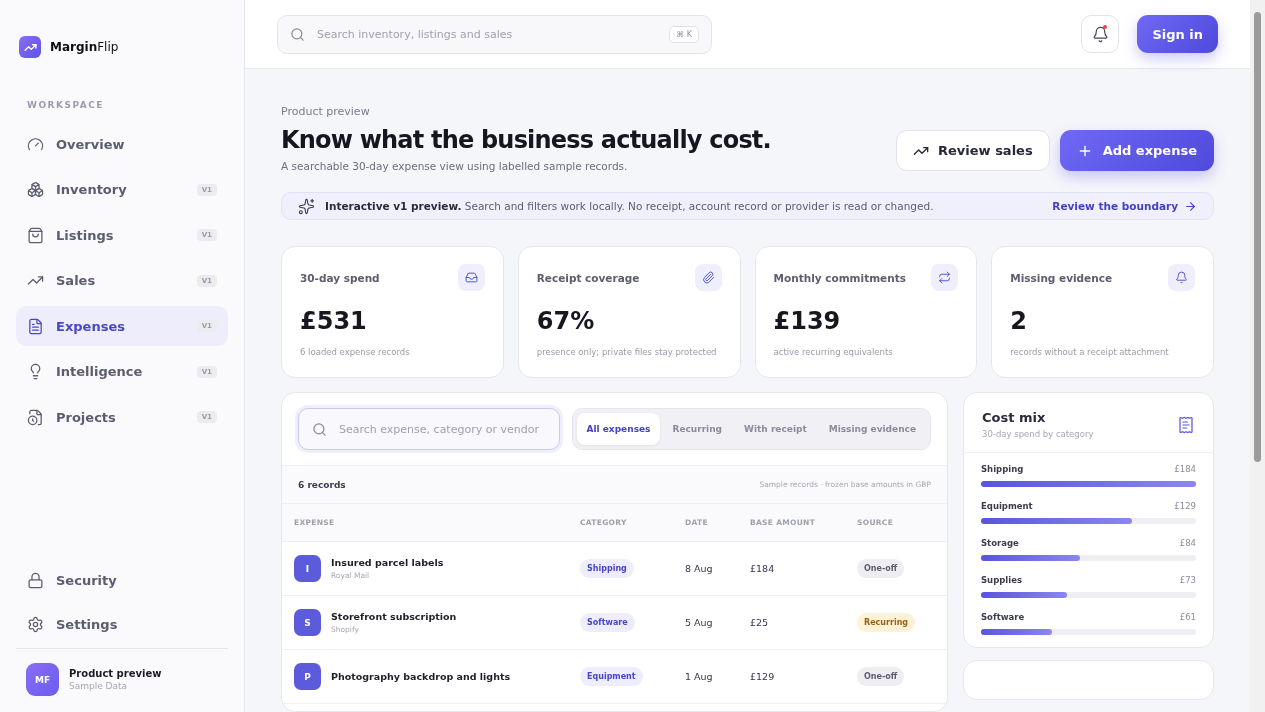 The width and height of the screenshot is (1265, 712). What do you see at coordinates (122, 580) in the screenshot?
I see `nav-item: Security` at bounding box center [122, 580].